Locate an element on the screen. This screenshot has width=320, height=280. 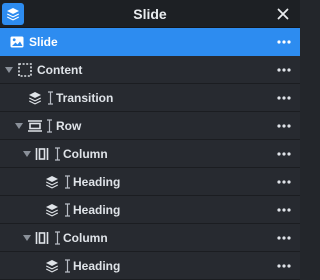
close-icon is located at coordinates (283, 14).